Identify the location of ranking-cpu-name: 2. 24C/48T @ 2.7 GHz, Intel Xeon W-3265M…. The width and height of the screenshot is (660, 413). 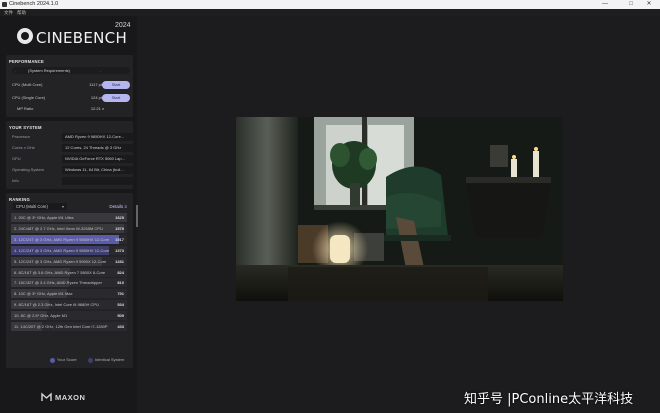
(58, 228).